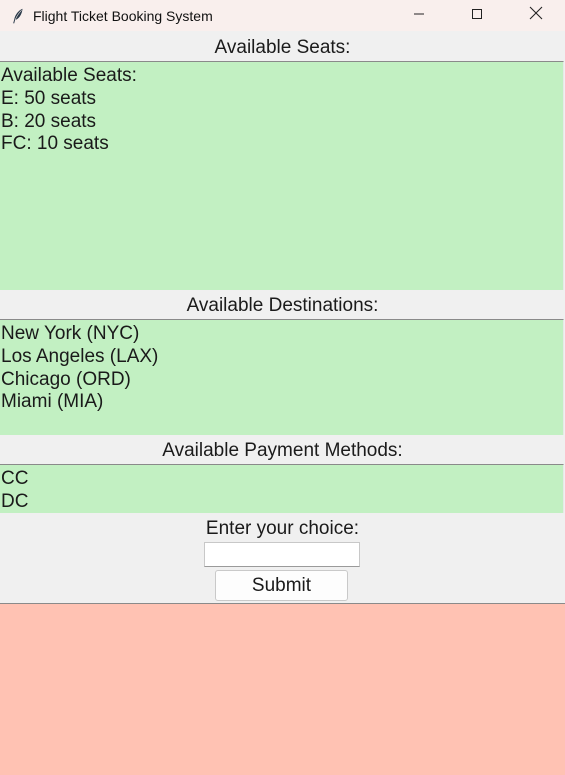  Describe the element at coordinates (282, 15) in the screenshot. I see `window-titlebar: Flight Ticket Booking System` at that location.